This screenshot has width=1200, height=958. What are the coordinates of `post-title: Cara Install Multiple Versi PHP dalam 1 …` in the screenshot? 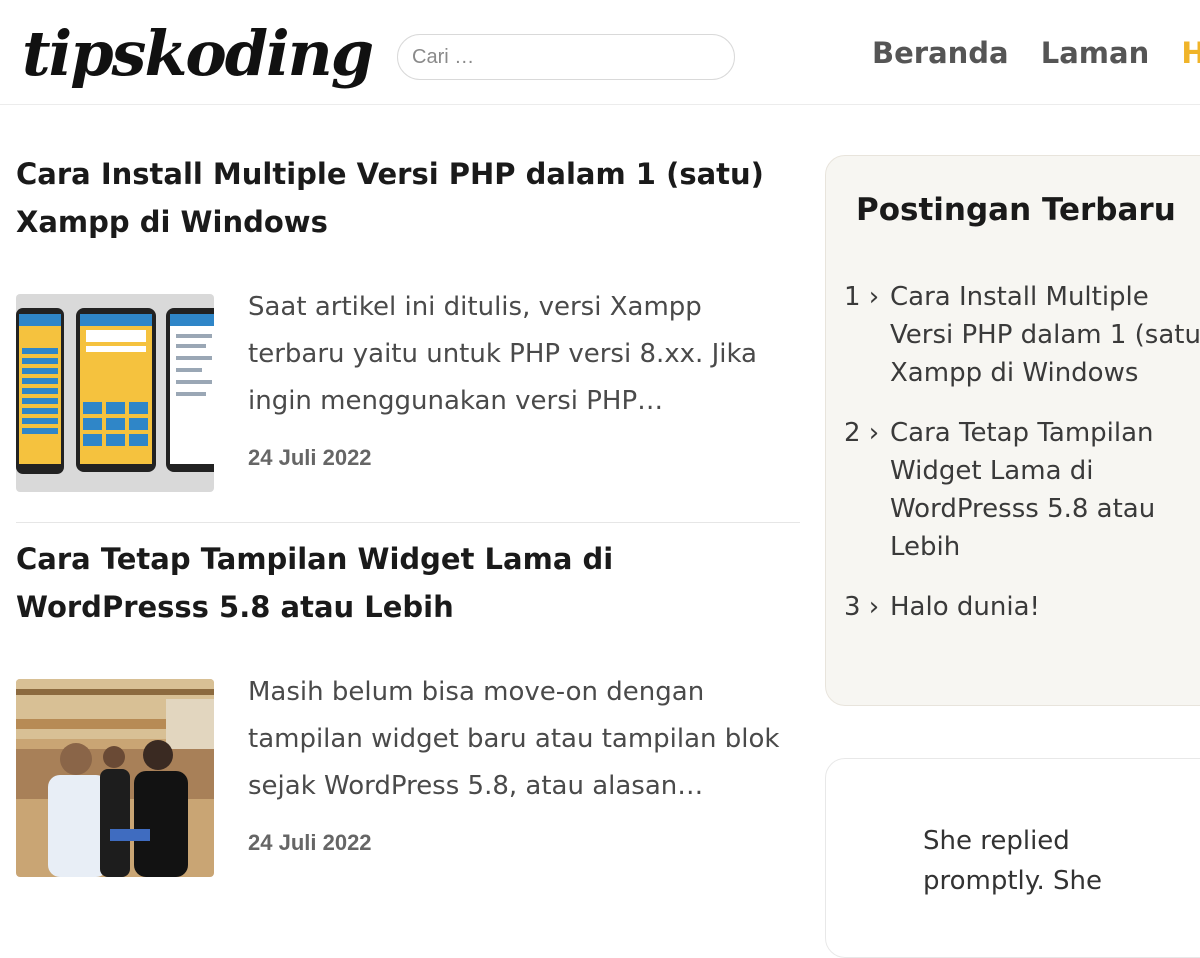 It's located at (408, 198).